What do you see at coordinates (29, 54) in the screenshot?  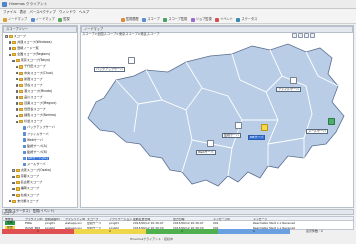 I see `tree-item: + 全国スコープ(Regions)` at bounding box center [29, 54].